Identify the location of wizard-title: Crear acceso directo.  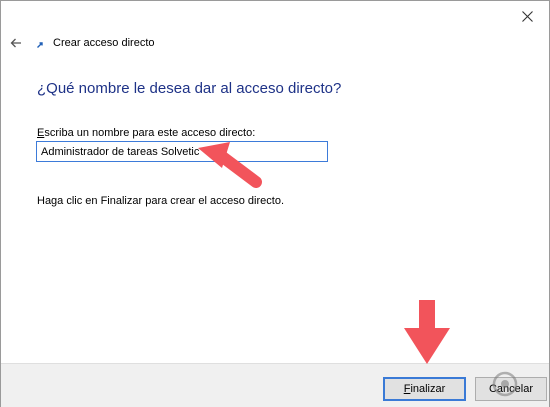
(104, 43).